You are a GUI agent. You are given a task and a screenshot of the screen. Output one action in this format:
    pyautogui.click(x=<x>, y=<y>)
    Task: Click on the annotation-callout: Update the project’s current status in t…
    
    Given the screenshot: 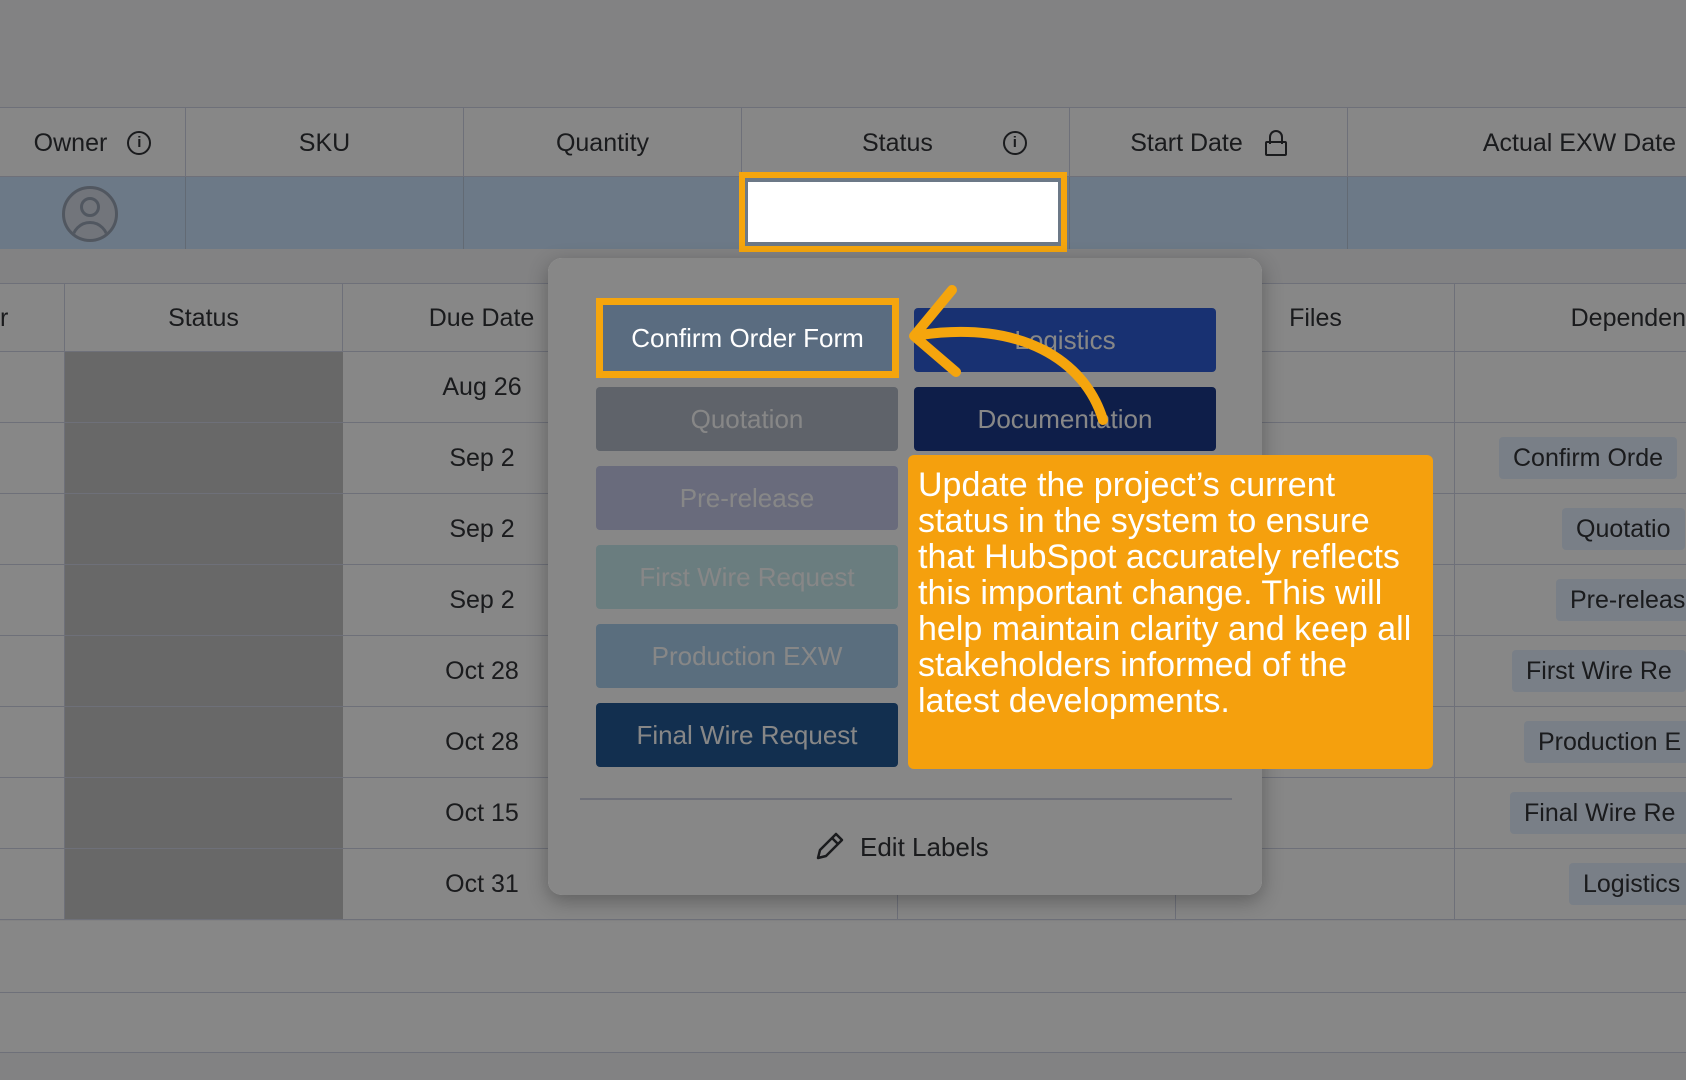 What is the action you would take?
    pyautogui.click(x=1170, y=612)
    